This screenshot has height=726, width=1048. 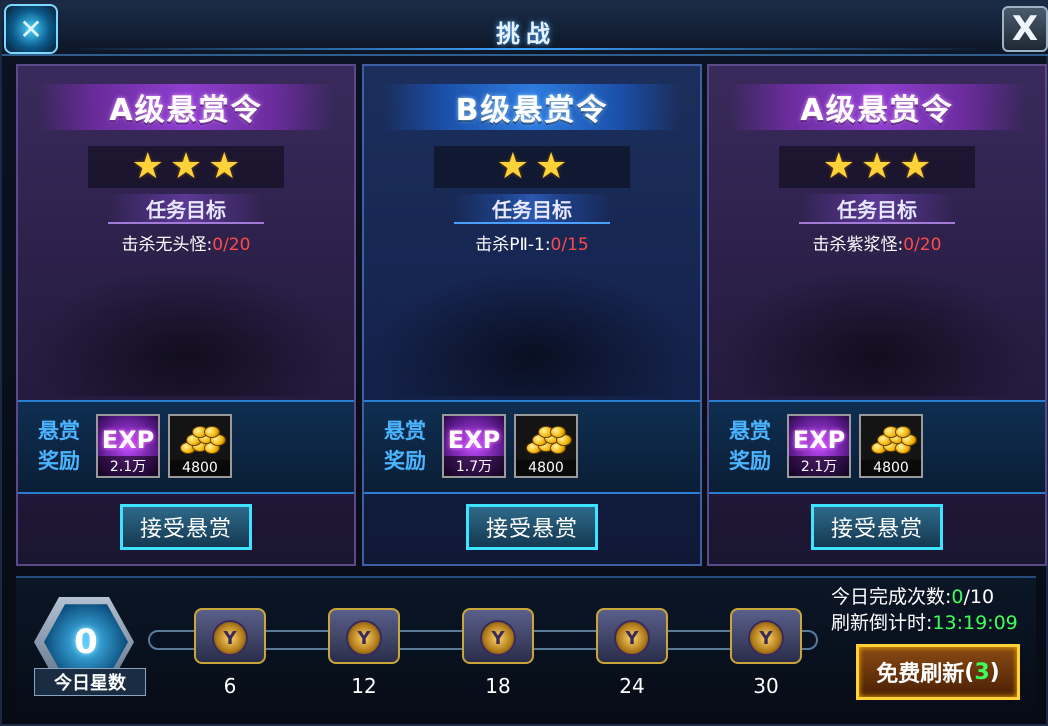 I want to click on star-rating: ★ ★, so click(x=532, y=167).